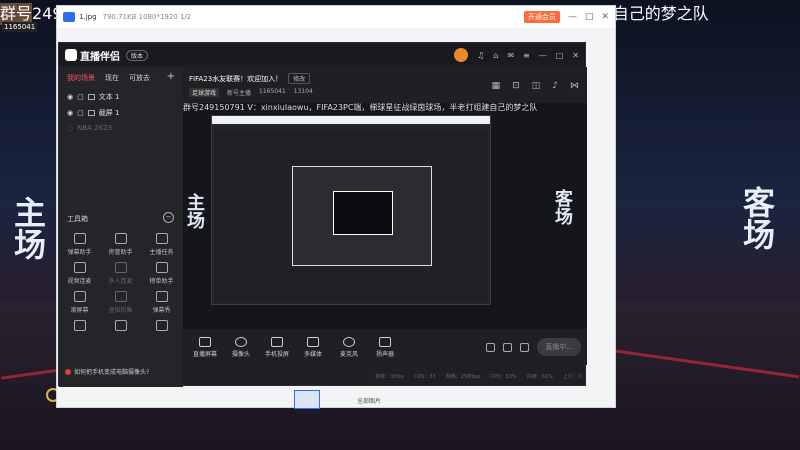  I want to click on viewer-open-vip-button: 开通会员, so click(541, 17).